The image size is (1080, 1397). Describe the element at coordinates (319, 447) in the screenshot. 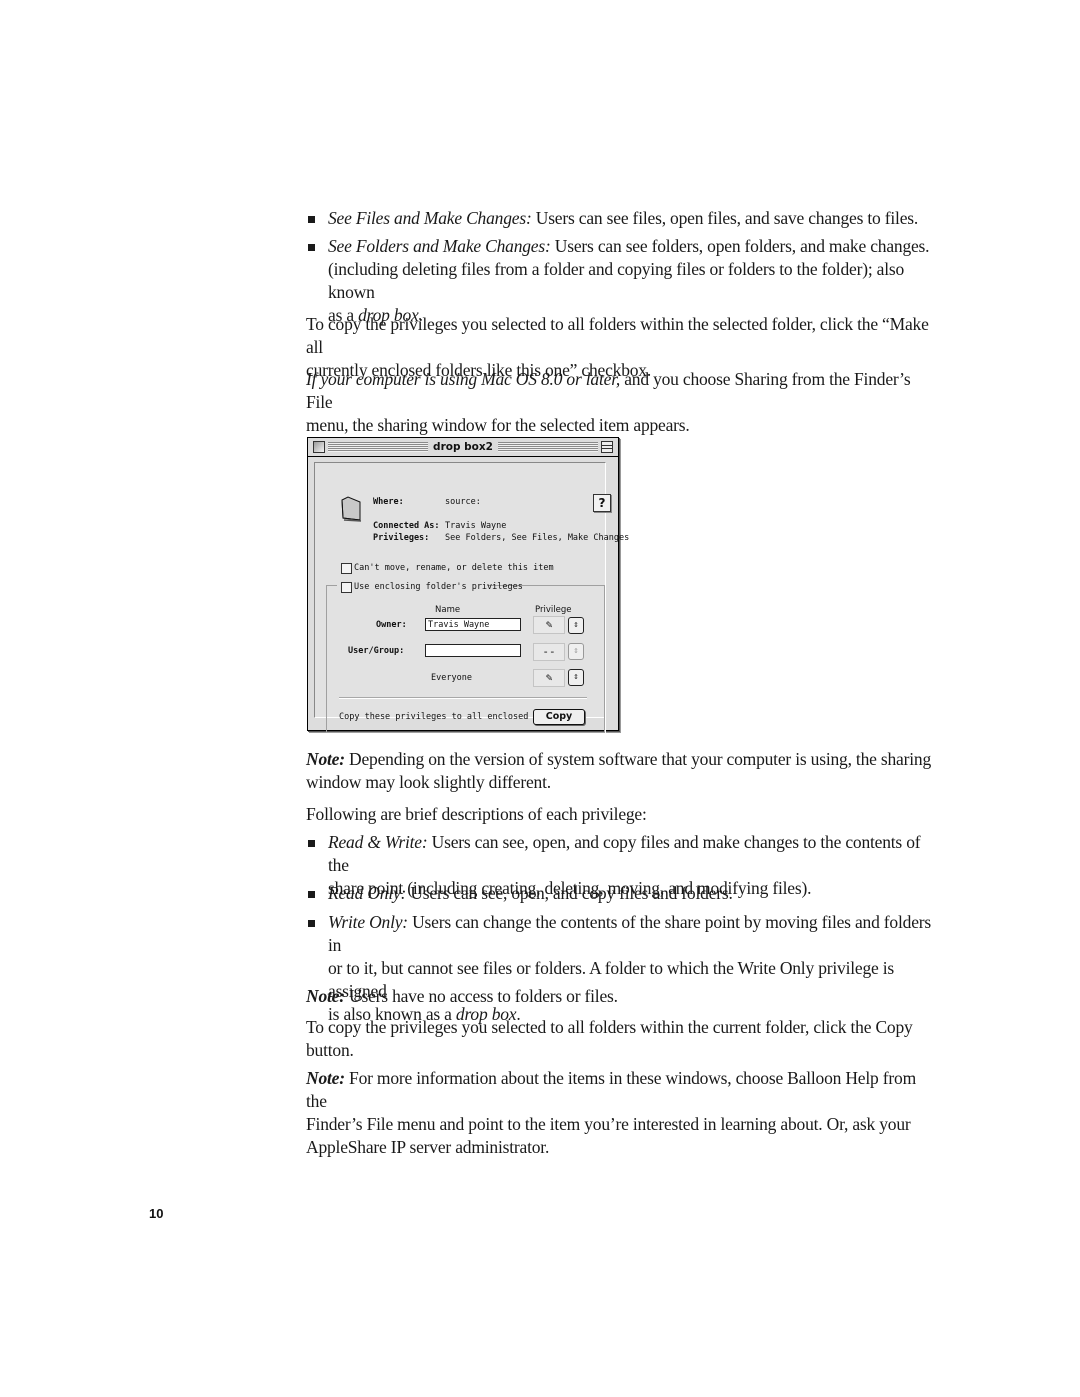

I see `close-box-icon` at that location.